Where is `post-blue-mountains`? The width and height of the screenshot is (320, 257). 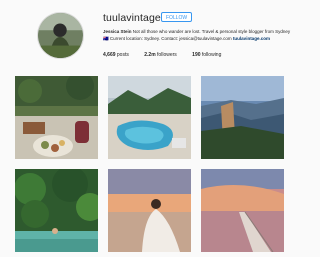 post-blue-mountains is located at coordinates (242, 117).